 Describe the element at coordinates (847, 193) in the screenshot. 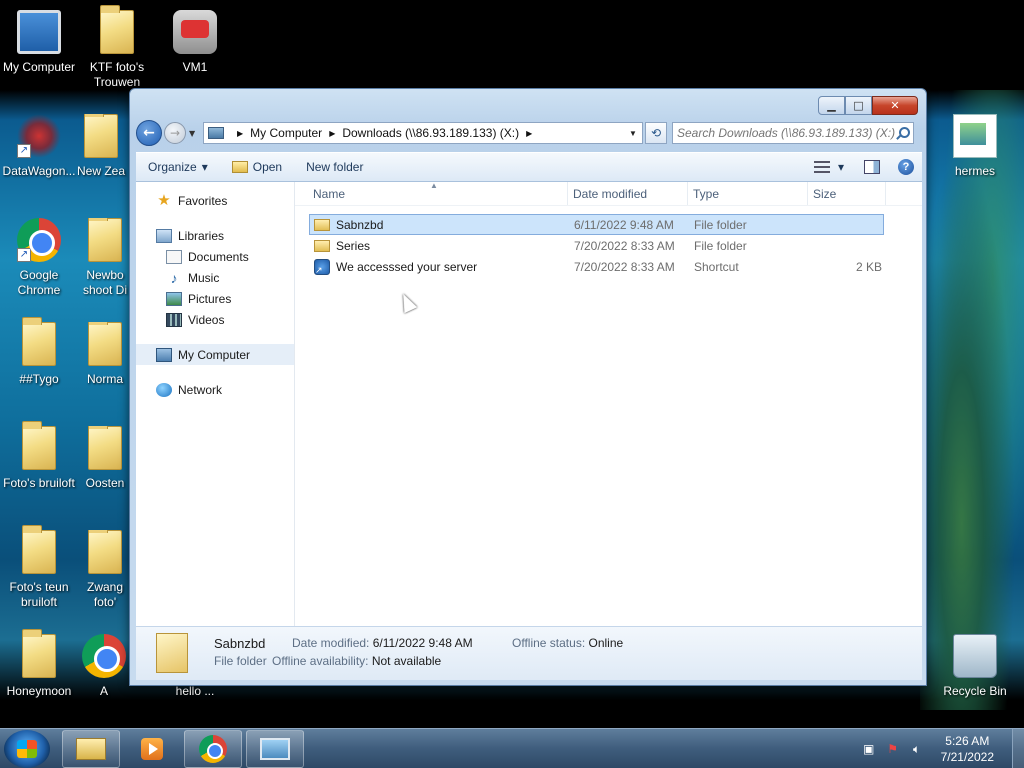

I see `column-header-size: Size` at that location.